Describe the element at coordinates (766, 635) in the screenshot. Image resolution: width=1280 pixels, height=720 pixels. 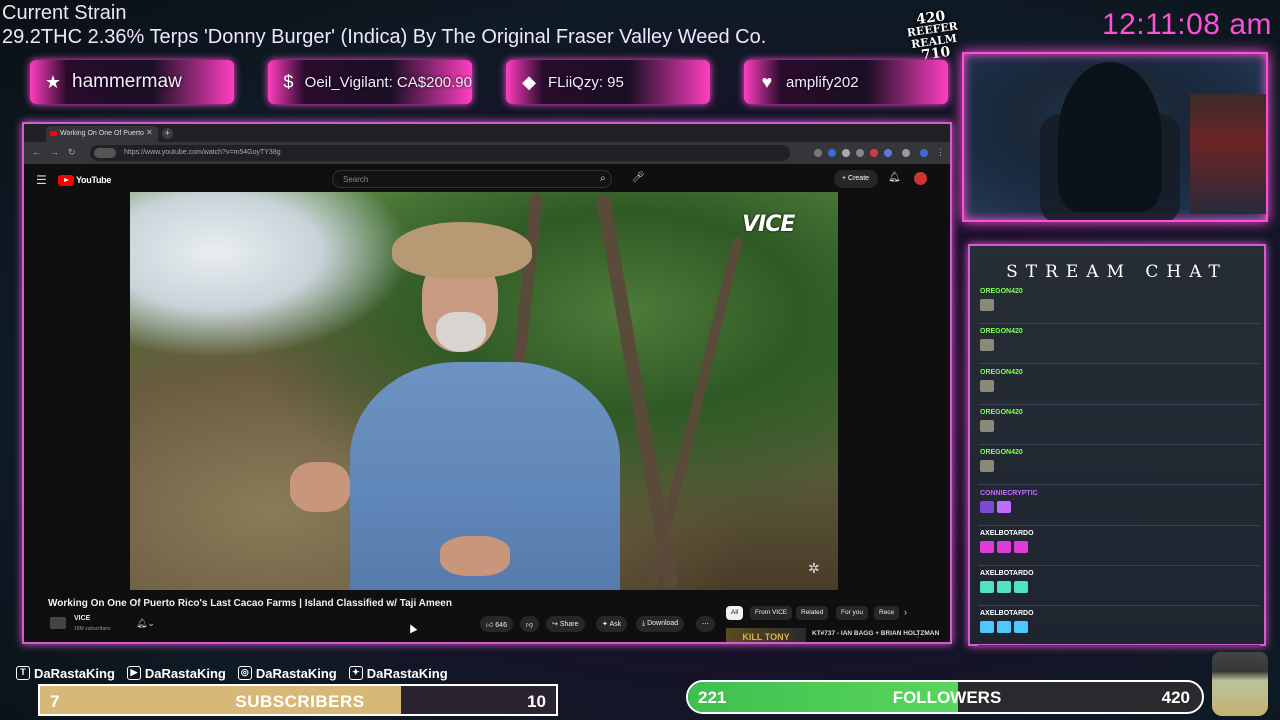
I see `recommended-thumbnail: KILL TONY` at that location.